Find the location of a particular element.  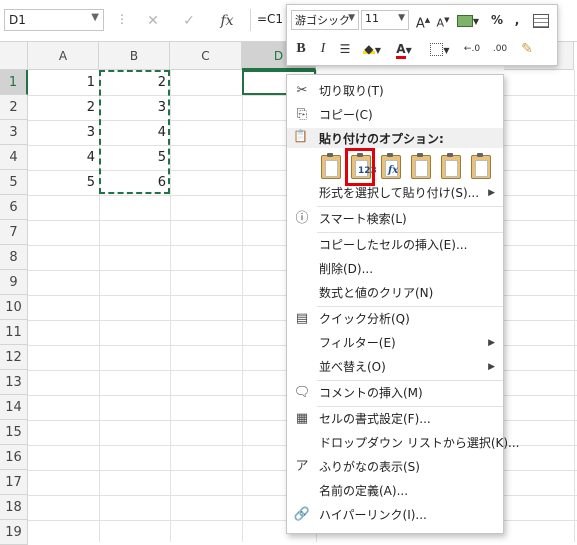

row-header-18: 18 is located at coordinates (14, 507).